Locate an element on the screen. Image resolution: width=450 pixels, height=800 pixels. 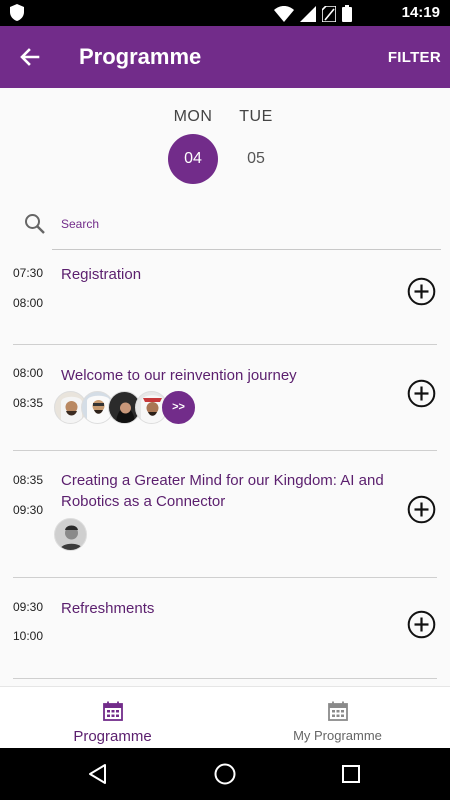
system-navigation-bar is located at coordinates (225, 774).